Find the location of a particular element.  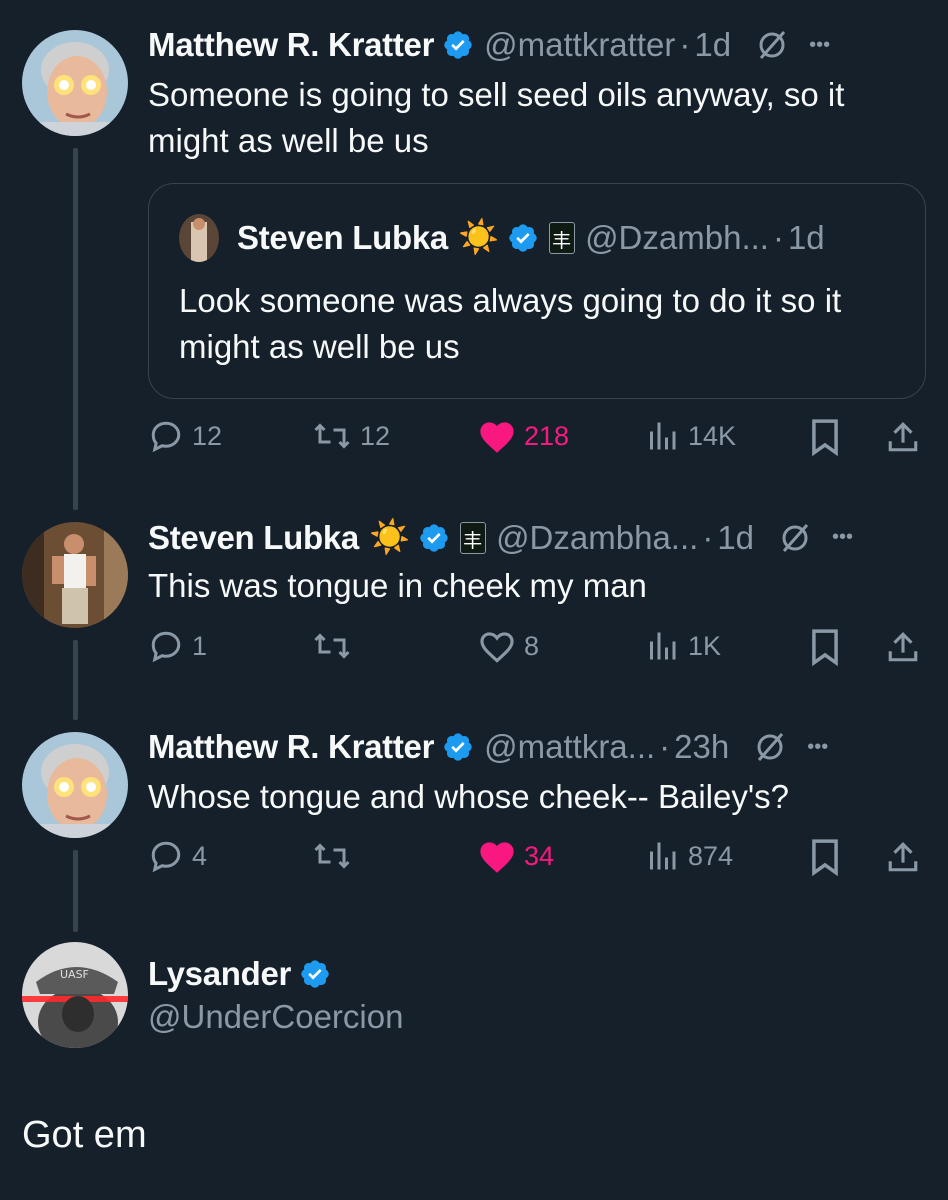

reply-count: 1 is located at coordinates (200, 645).